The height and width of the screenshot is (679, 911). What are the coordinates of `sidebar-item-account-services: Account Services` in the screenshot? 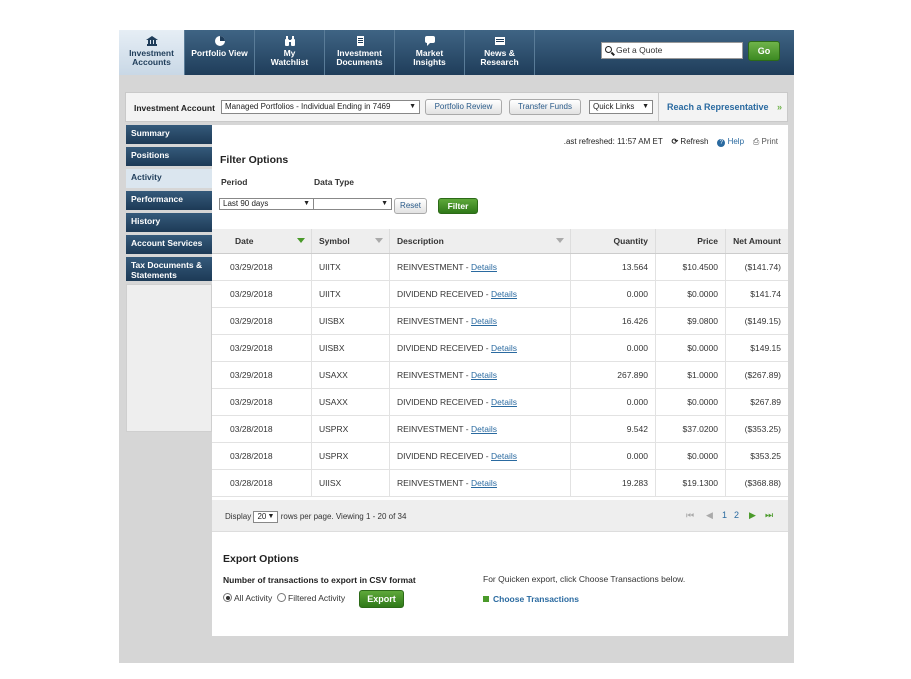 It's located at (169, 246).